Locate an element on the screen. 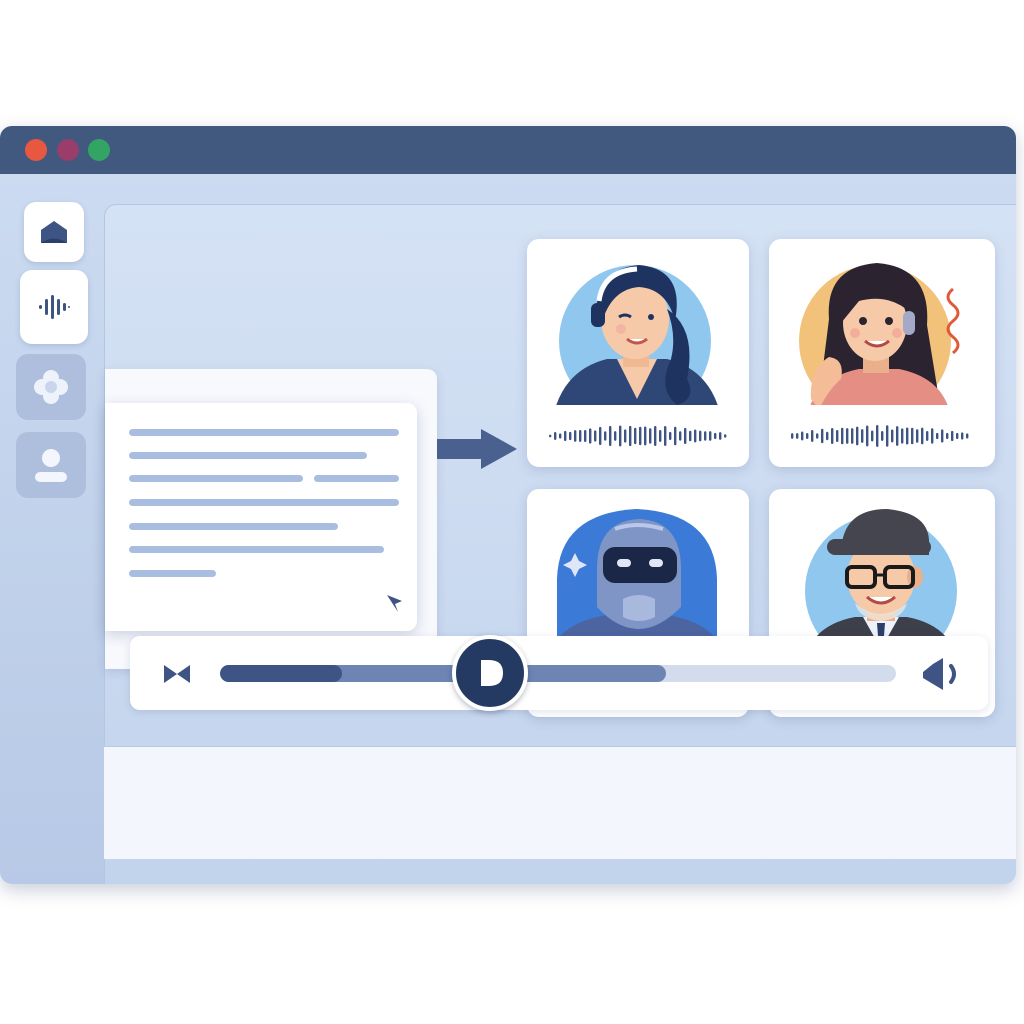  user-icon is located at coordinates (51, 465).